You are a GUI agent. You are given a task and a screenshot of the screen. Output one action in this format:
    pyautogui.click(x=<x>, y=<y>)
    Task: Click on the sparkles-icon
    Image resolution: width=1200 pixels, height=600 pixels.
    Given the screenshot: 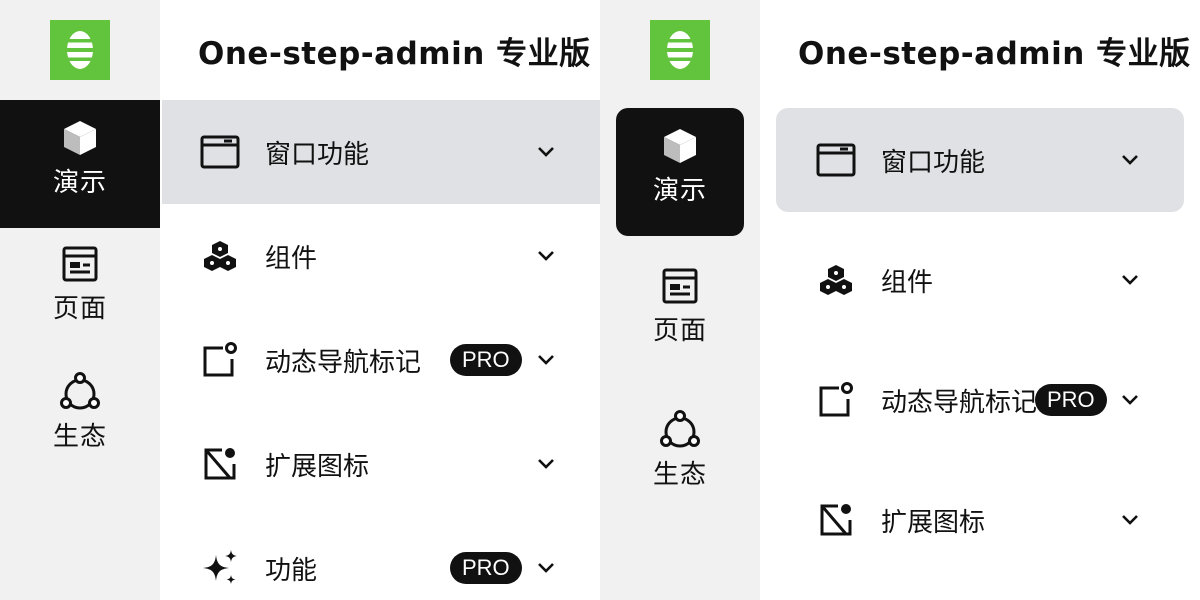 What is the action you would take?
    pyautogui.click(x=220, y=568)
    